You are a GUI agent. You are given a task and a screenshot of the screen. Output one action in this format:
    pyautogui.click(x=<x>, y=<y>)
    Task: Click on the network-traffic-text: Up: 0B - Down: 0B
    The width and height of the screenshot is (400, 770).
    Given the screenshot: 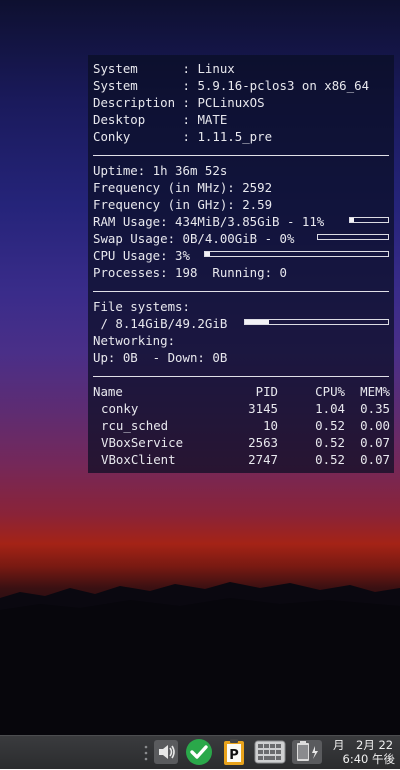 What is the action you would take?
    pyautogui.click(x=160, y=357)
    